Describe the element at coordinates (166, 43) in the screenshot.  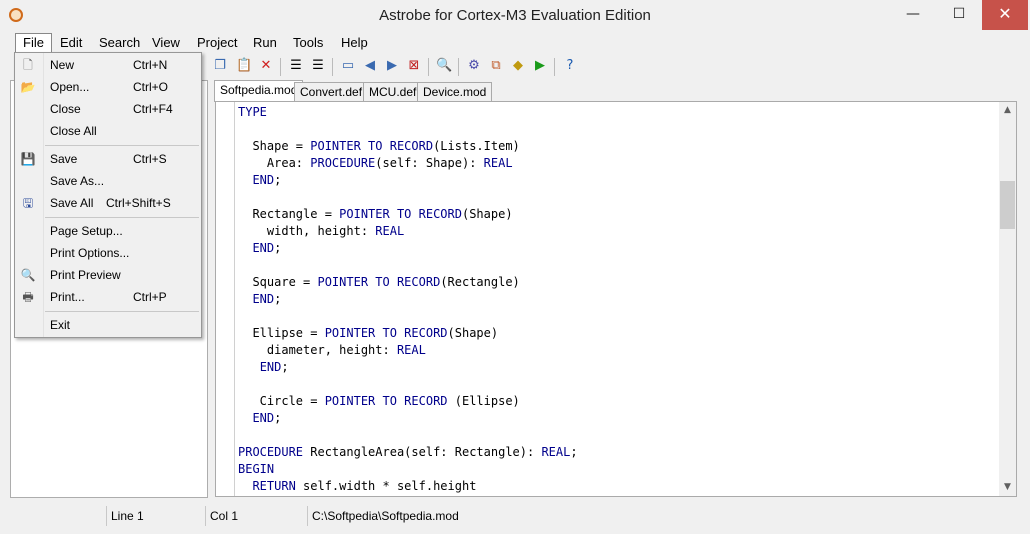
I see `menu-view: View` at that location.